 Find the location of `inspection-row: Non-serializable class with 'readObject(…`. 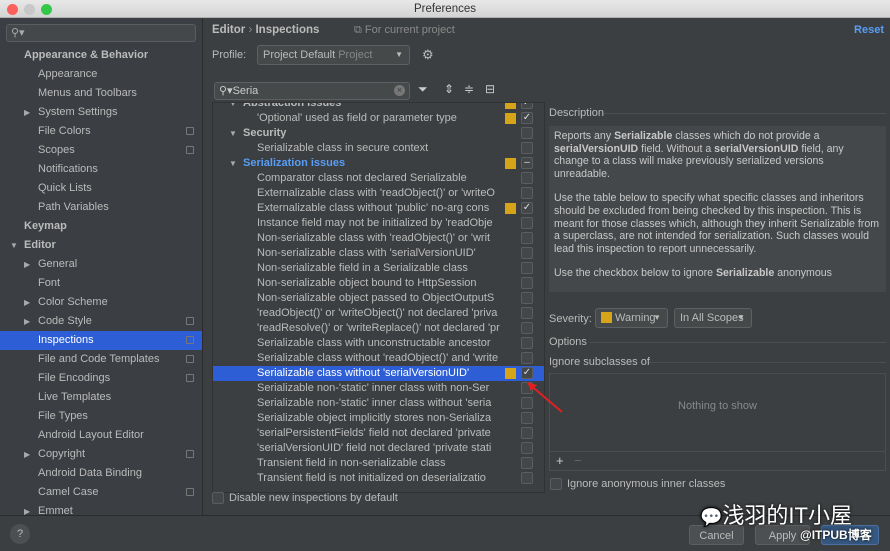

inspection-row: Non-serializable class with 'readObject(… is located at coordinates (378, 238).